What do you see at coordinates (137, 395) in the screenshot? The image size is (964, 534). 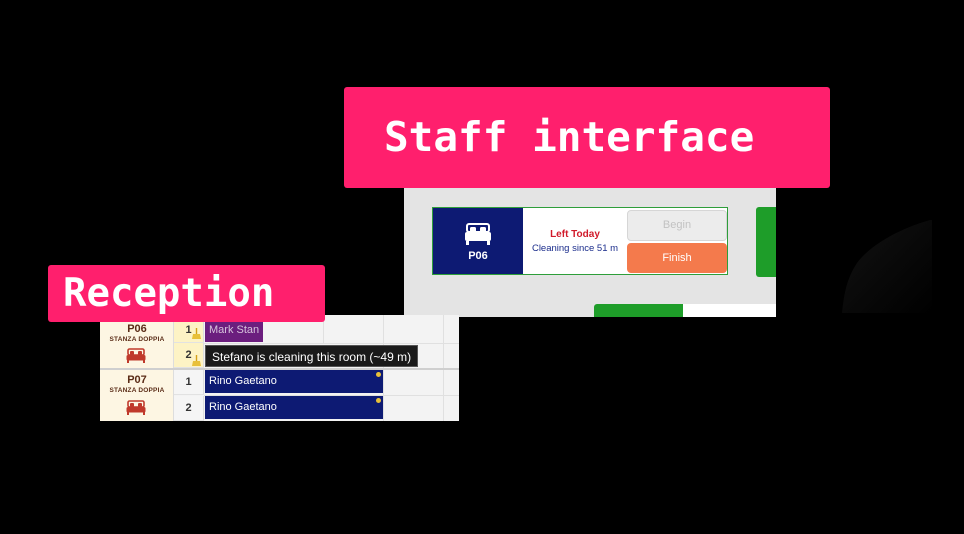 I see `room-cell-p07: P07 STANZA DOPPIA` at bounding box center [137, 395].